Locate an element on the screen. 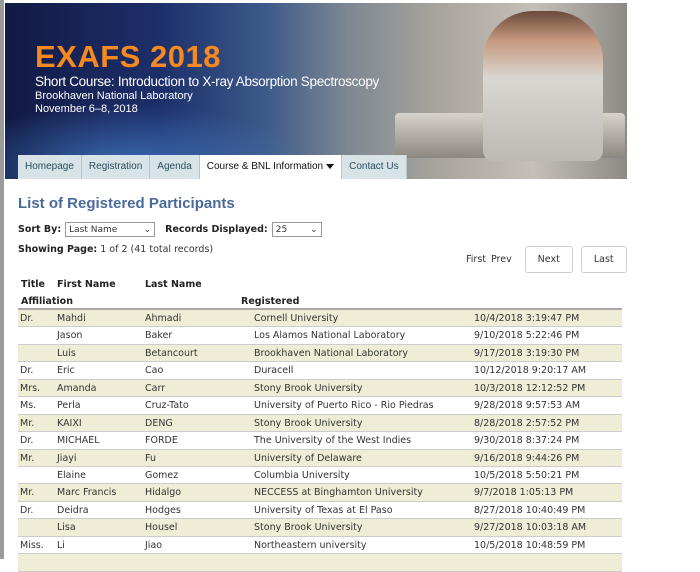  cell-first-name: Eric is located at coordinates (66, 371).